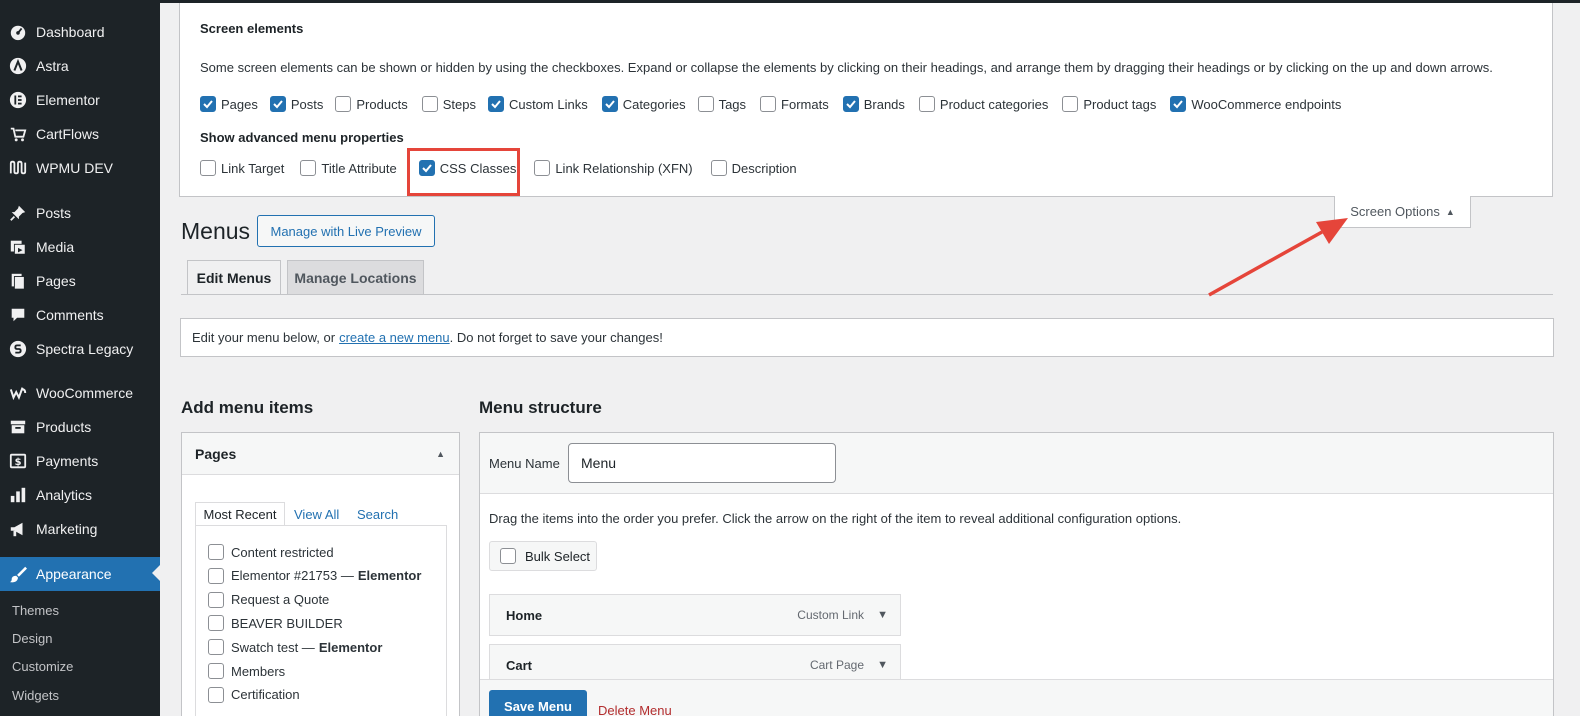  Describe the element at coordinates (246, 671) in the screenshot. I see `page-list-item: Members` at that location.